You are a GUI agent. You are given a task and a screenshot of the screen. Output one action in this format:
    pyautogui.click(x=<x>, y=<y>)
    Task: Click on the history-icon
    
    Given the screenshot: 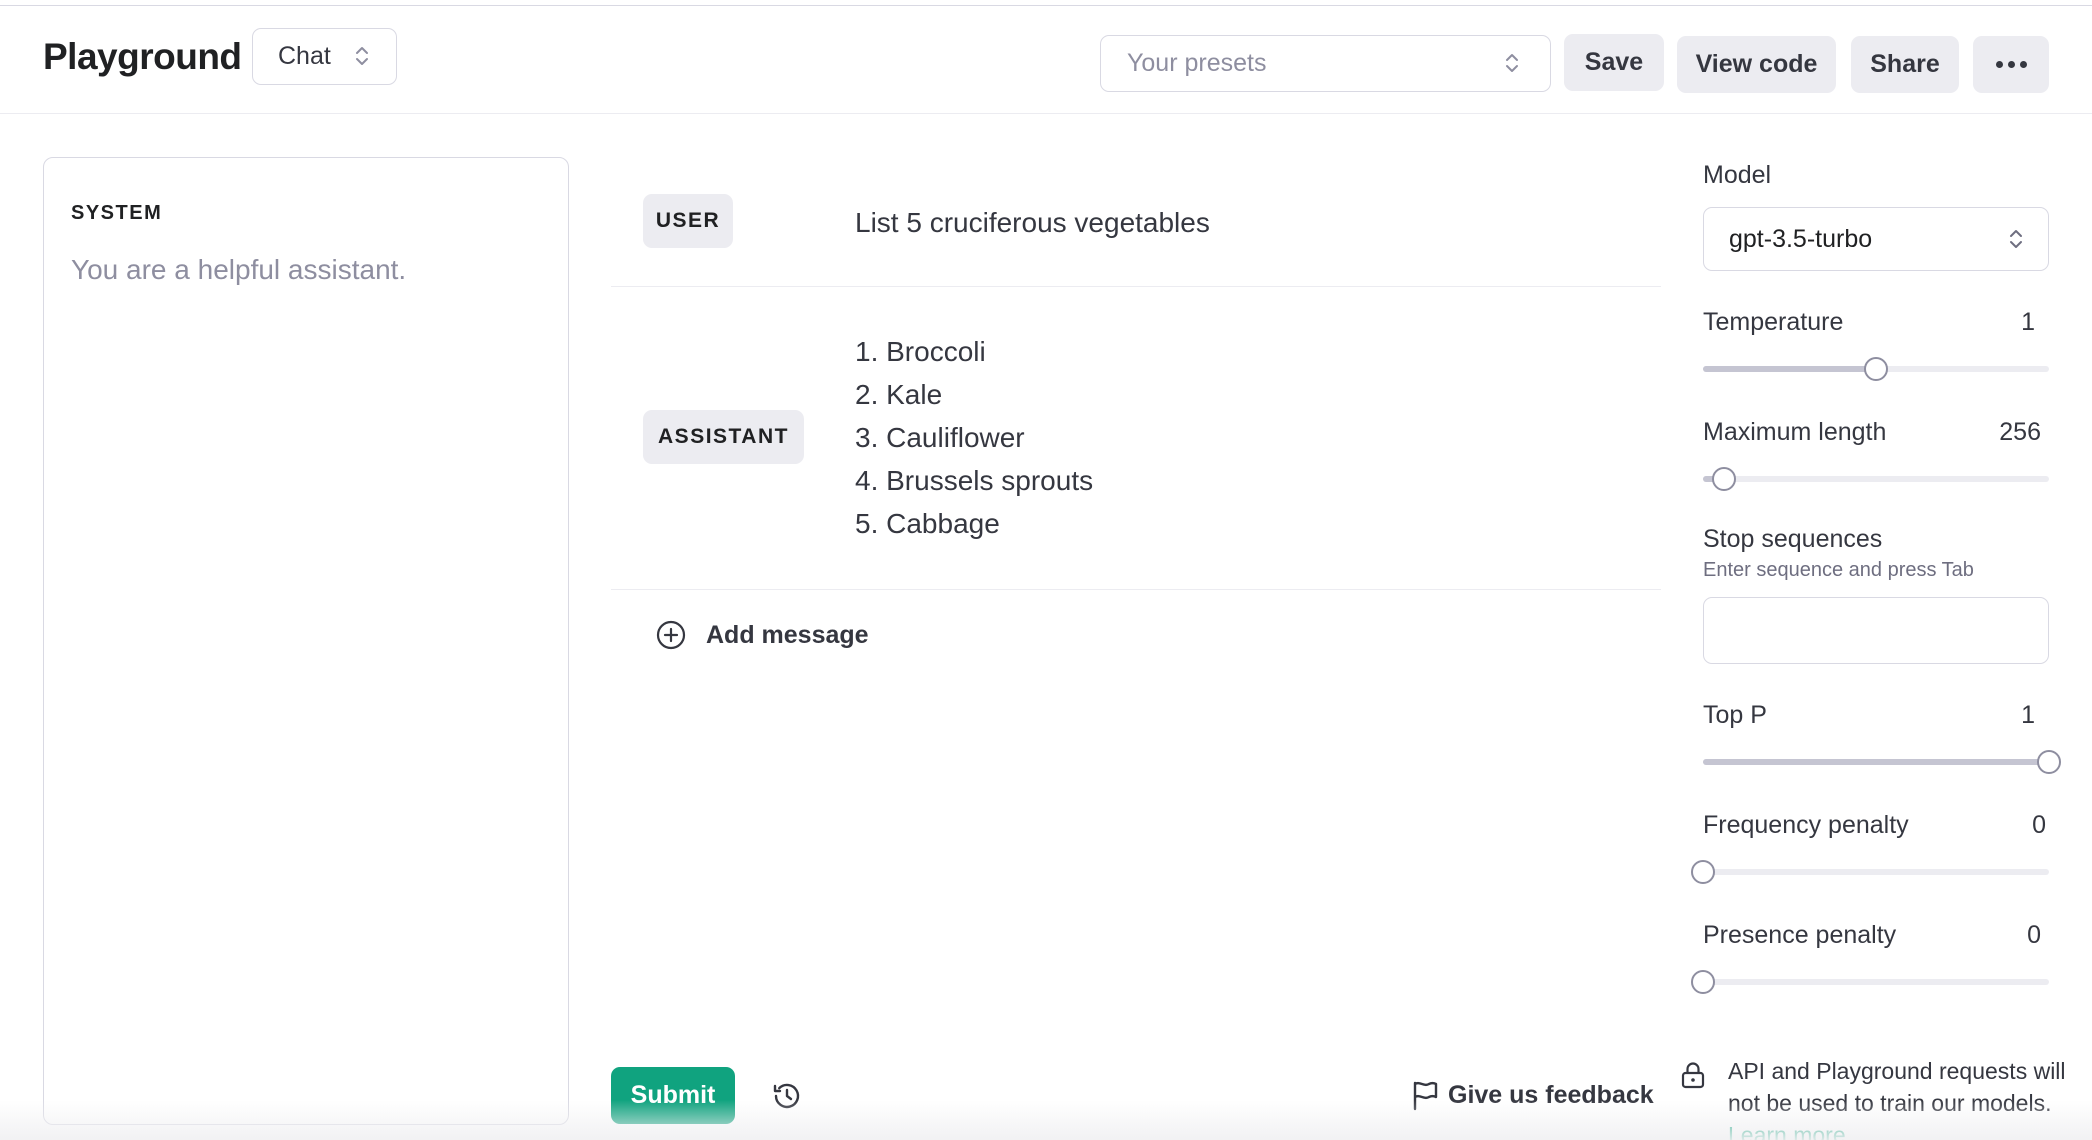 What is the action you would take?
    pyautogui.click(x=787, y=1096)
    